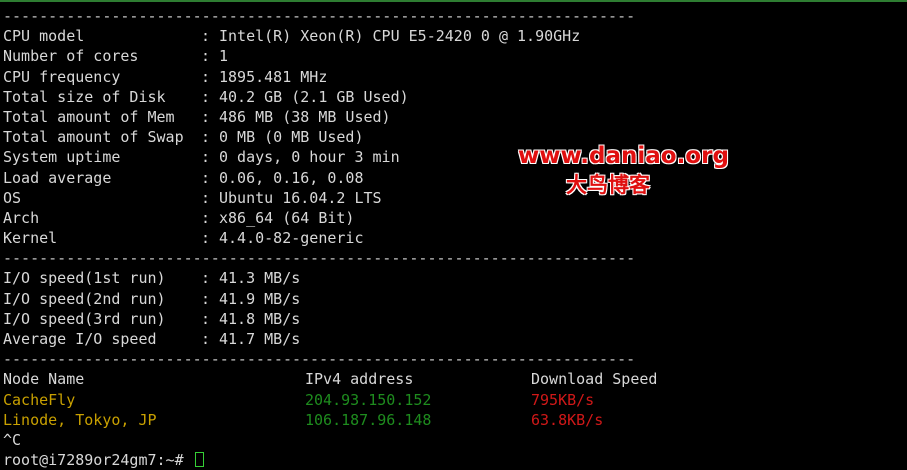  I want to click on cursor-icon, so click(199, 460).